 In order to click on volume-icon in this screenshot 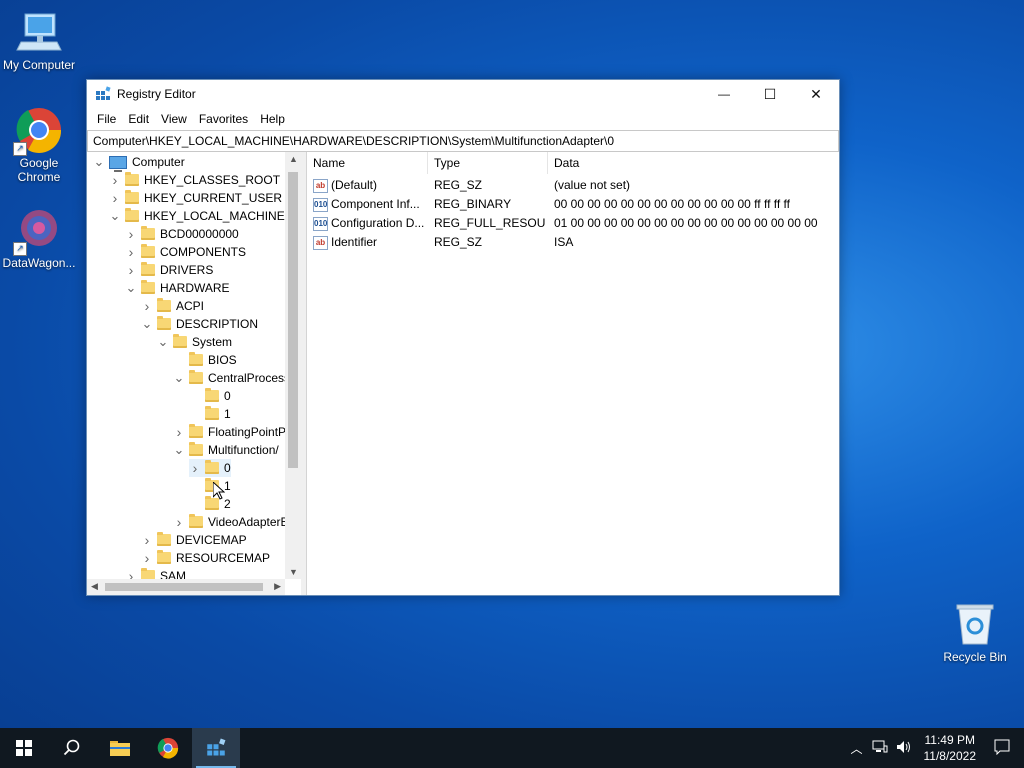, I will do `click(904, 748)`.